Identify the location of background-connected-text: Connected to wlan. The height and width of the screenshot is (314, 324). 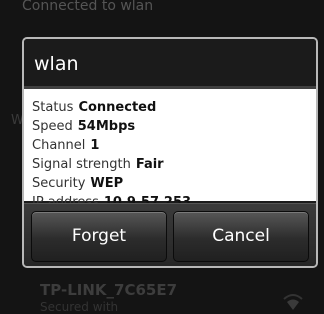
(88, 7).